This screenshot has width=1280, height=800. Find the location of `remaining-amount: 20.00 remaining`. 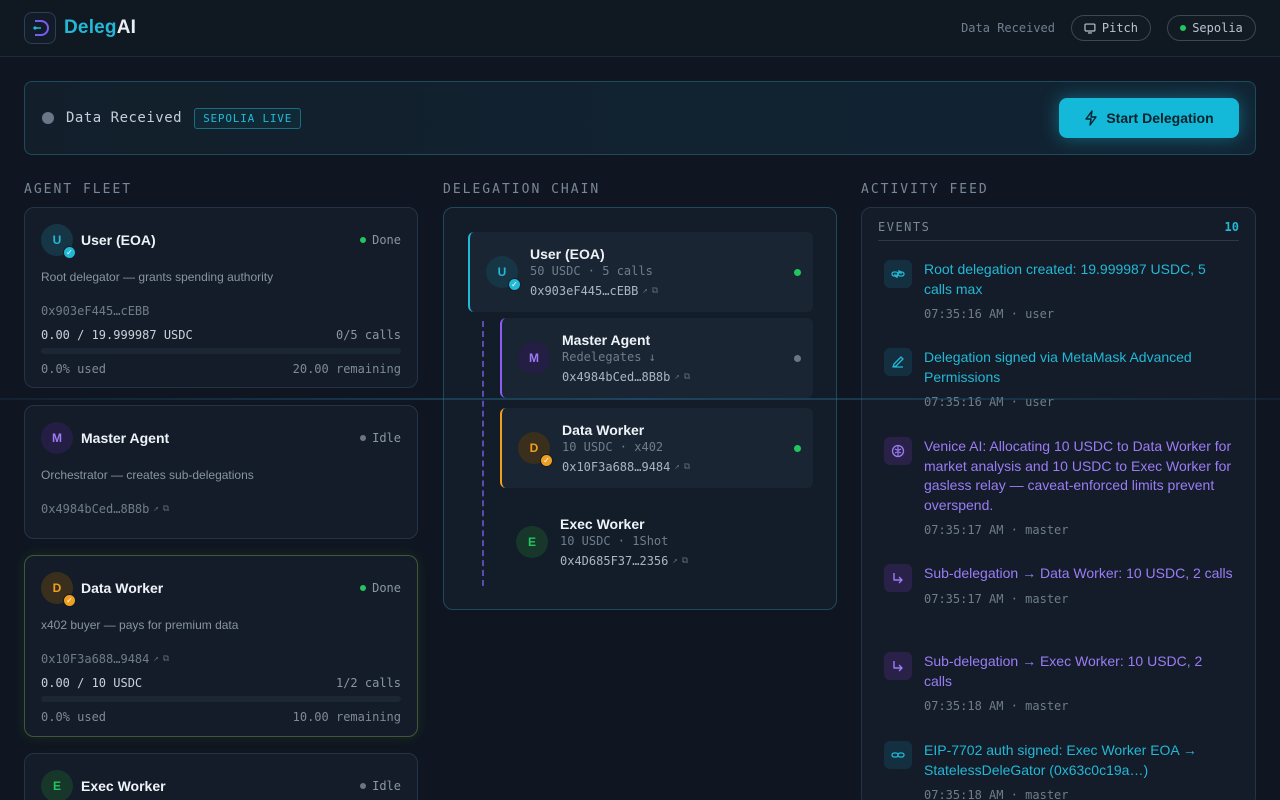

remaining-amount: 20.00 remaining is located at coordinates (346, 369).